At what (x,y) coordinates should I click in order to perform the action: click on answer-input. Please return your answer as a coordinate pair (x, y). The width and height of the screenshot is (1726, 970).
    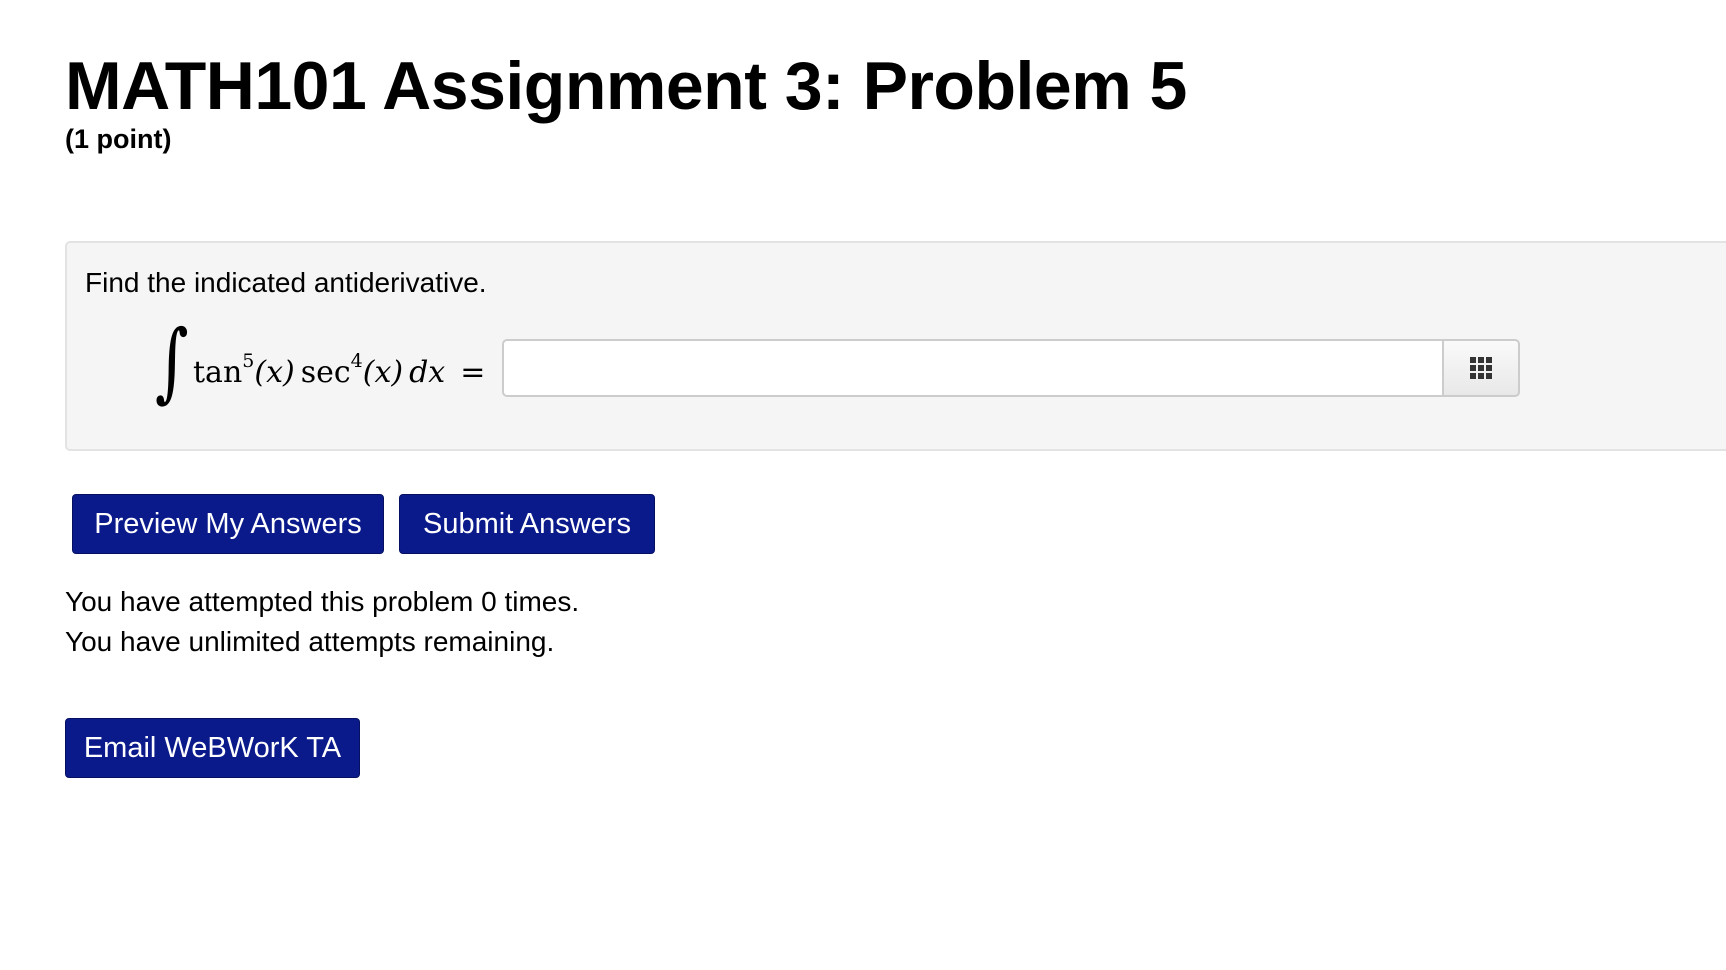
    Looking at the image, I should click on (972, 368).